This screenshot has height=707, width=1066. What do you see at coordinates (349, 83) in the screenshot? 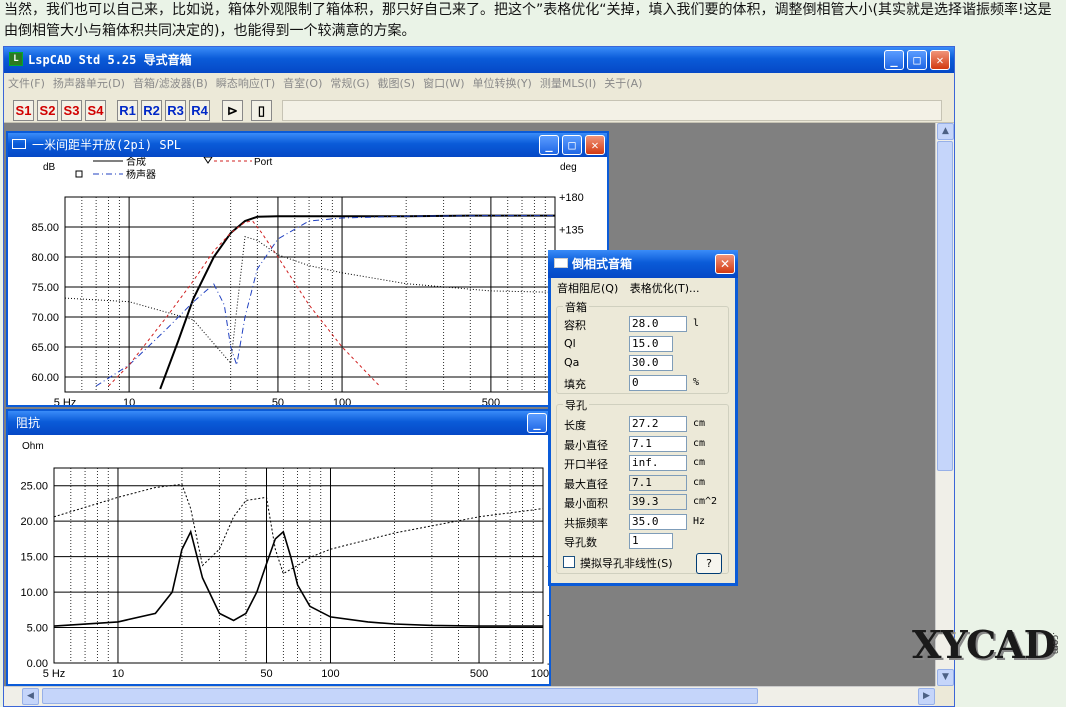
I see `menu-item-5: 常规(G)` at bounding box center [349, 83].